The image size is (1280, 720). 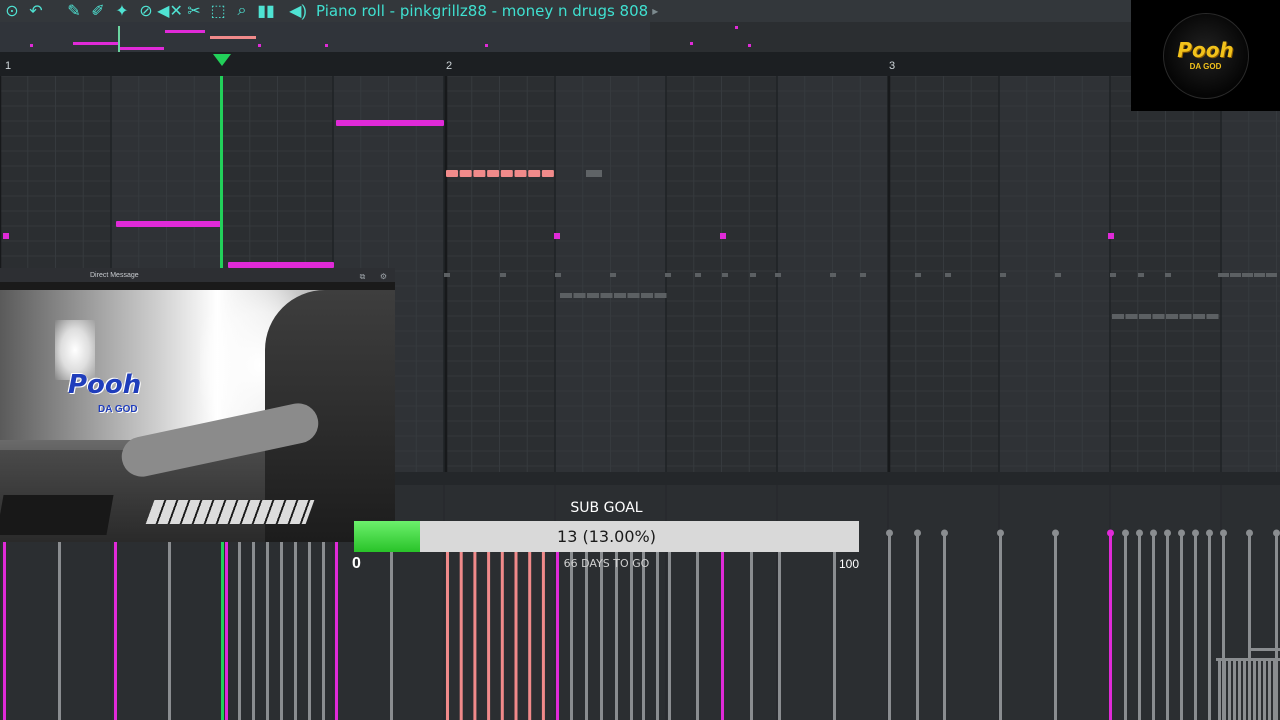 What do you see at coordinates (892, 66) in the screenshot?
I see `bar-number-3: 3` at bounding box center [892, 66].